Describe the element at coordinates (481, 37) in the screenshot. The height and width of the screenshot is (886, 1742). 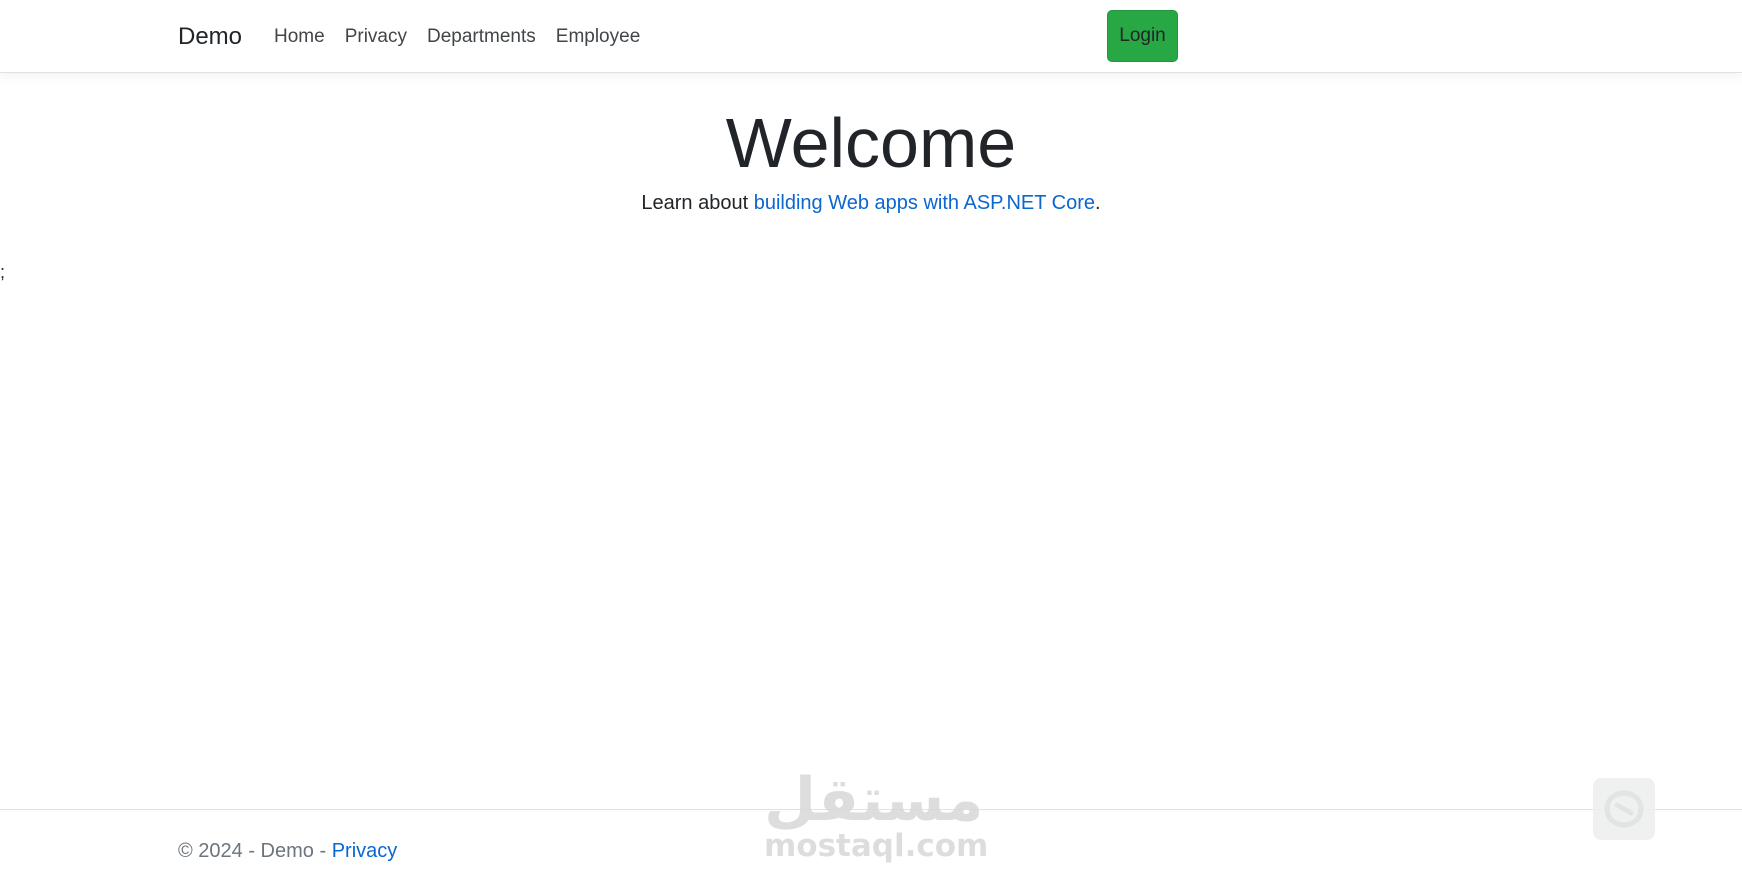
I see `nav-link-departments: Departments` at that location.